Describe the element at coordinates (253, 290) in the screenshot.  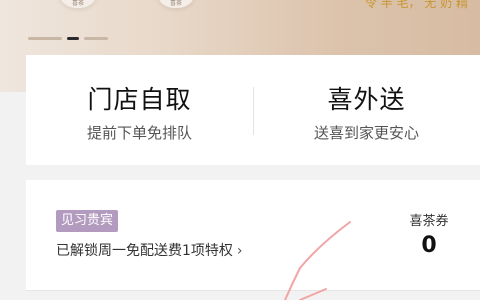
I see `section-divider` at that location.